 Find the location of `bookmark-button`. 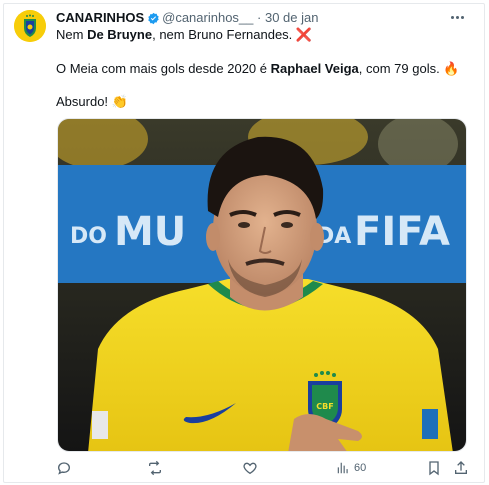

bookmark-button is located at coordinates (434, 468).